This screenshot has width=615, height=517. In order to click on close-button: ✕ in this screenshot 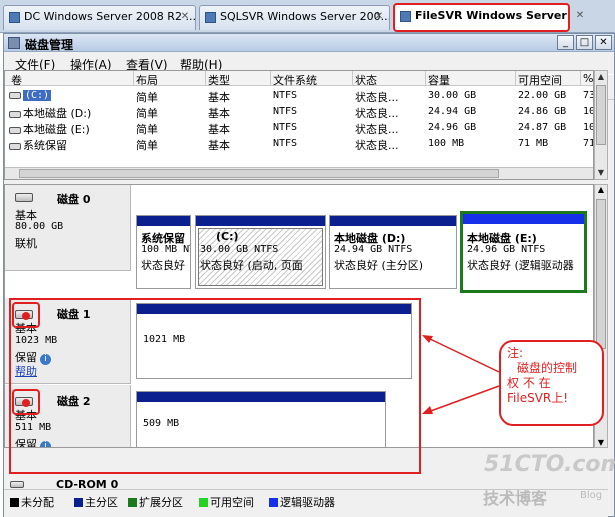, I will do `click(603, 42)`.